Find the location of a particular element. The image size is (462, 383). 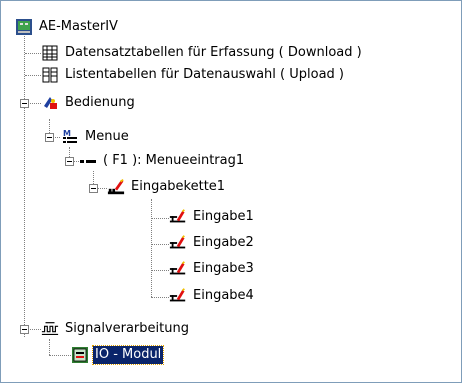

tree-node-label: Signalverarbeitung is located at coordinates (127, 328).